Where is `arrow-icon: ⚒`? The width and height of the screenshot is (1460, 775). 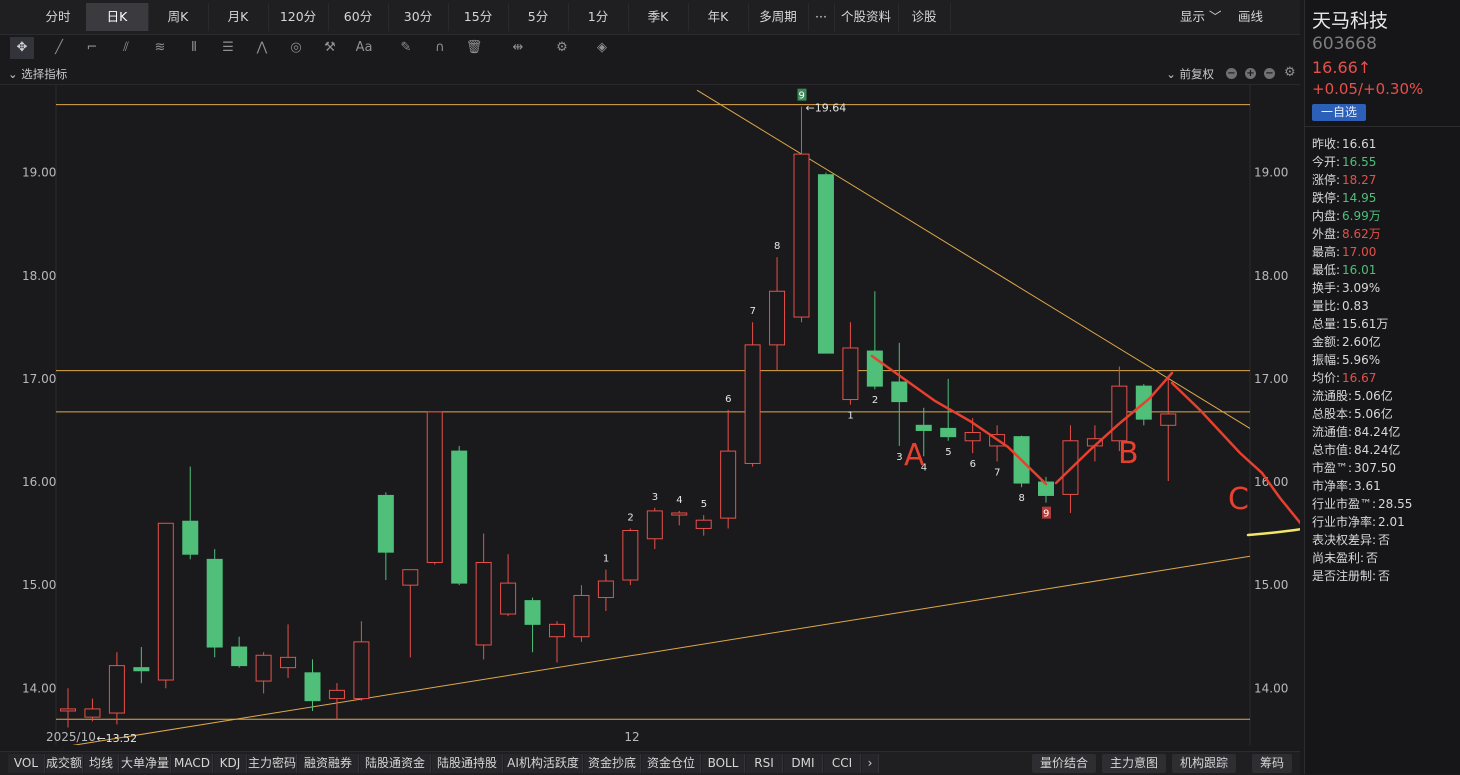 arrow-icon: ⚒ is located at coordinates (330, 48).